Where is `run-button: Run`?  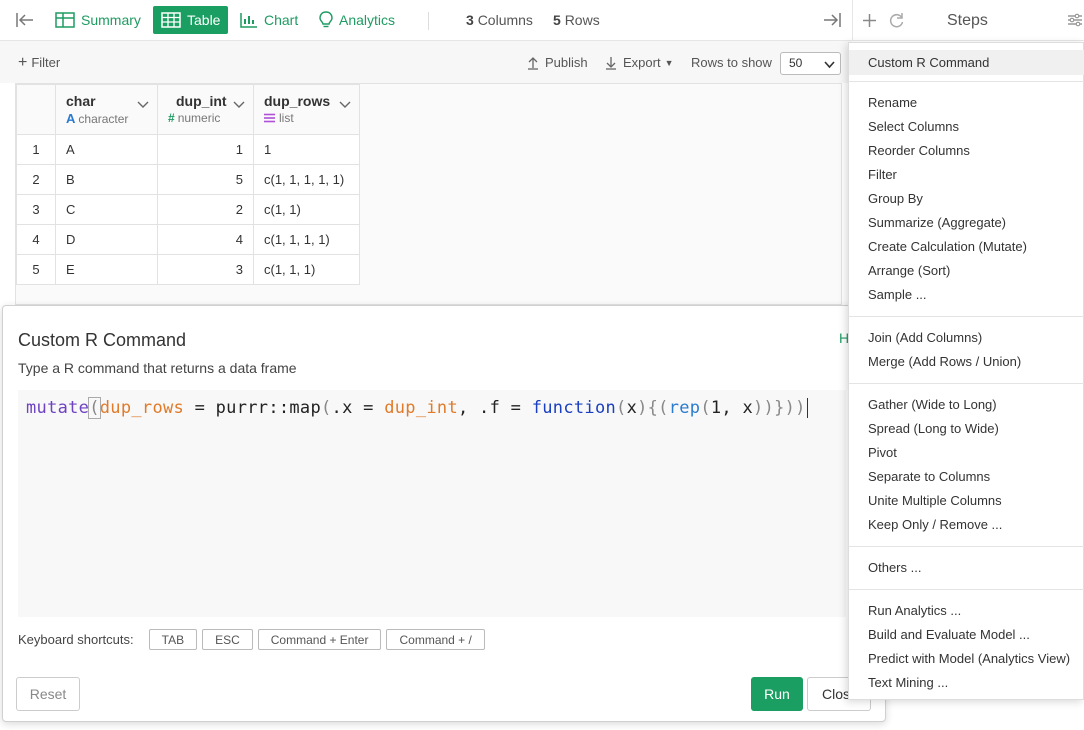
run-button: Run is located at coordinates (777, 694).